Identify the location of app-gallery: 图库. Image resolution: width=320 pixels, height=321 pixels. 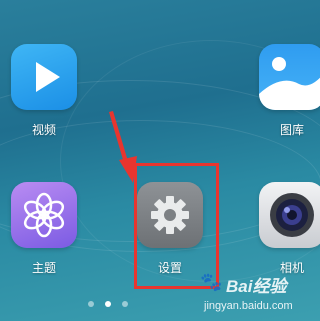
(288, 90).